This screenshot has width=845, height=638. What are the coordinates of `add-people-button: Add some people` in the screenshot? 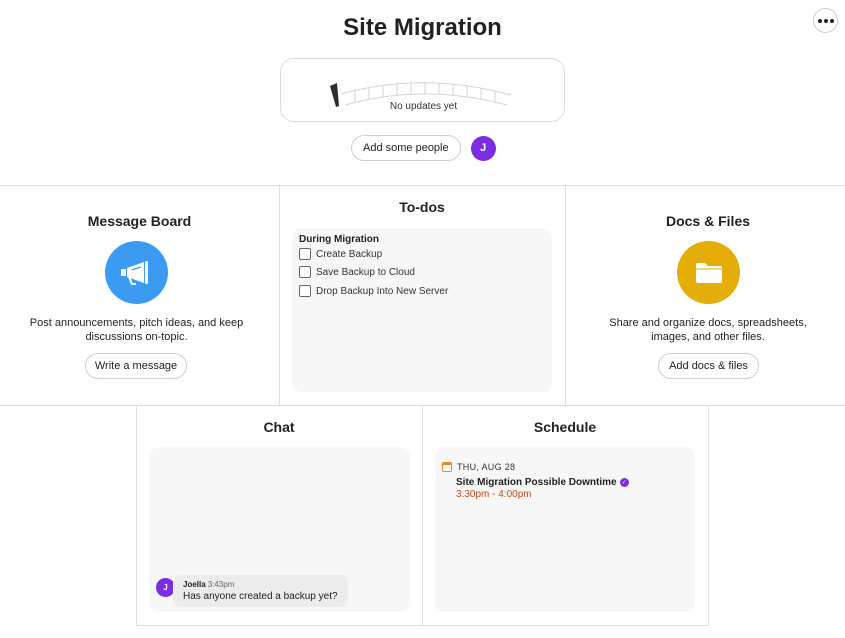 It's located at (406, 148).